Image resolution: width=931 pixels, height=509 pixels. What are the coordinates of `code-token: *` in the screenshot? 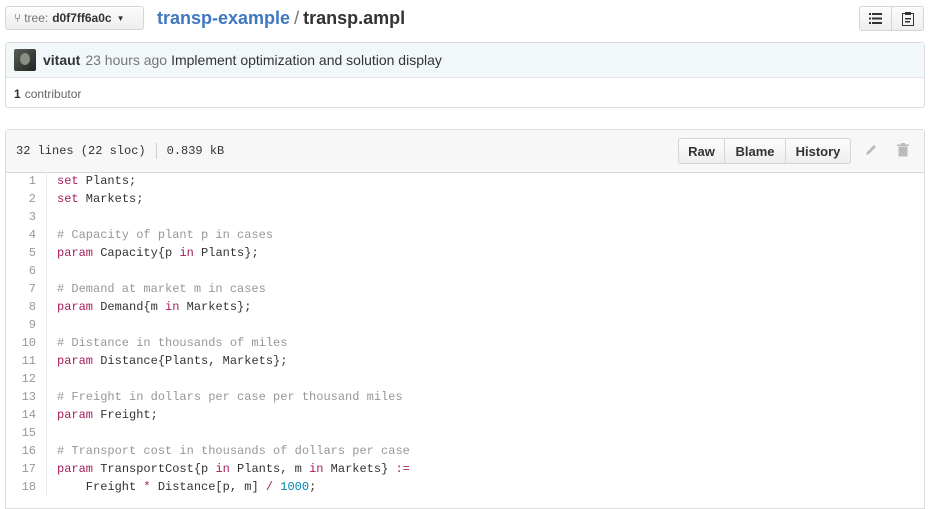 It's located at (147, 487).